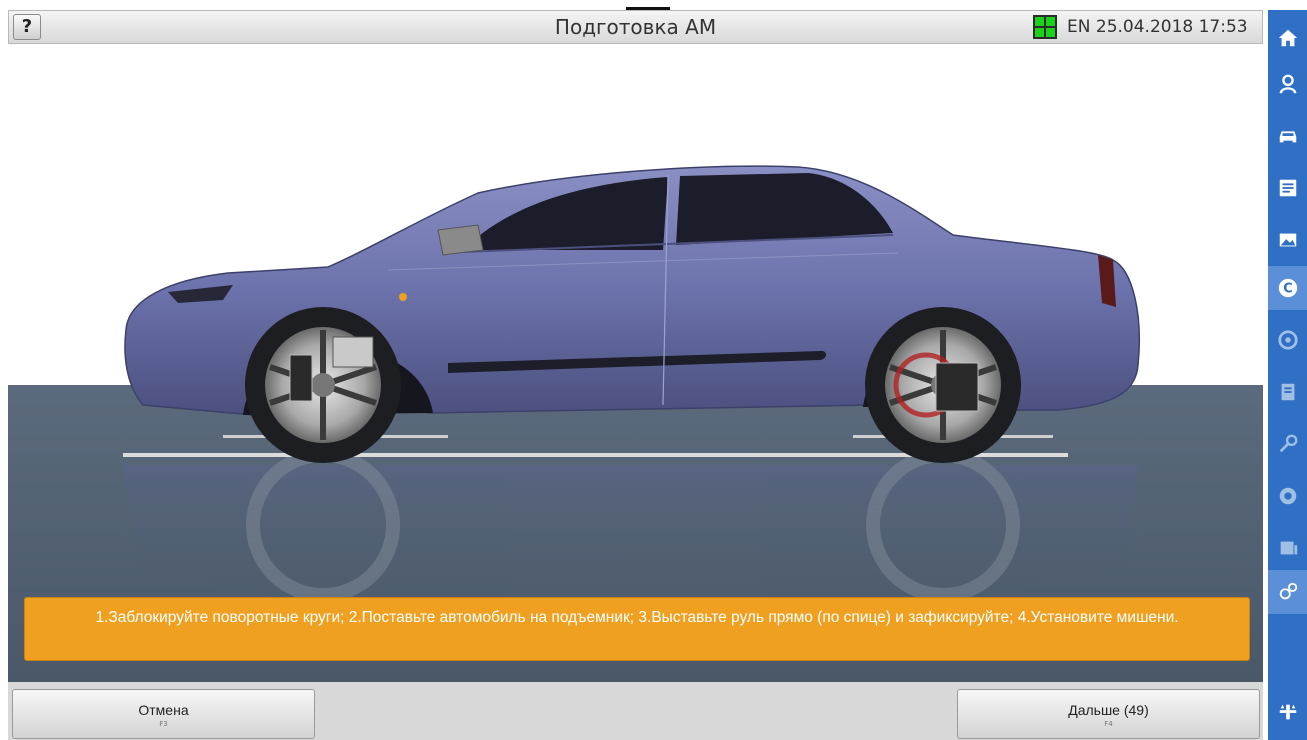 Image resolution: width=1307 pixels, height=740 pixels. I want to click on svg-text: C, so click(1287, 289).